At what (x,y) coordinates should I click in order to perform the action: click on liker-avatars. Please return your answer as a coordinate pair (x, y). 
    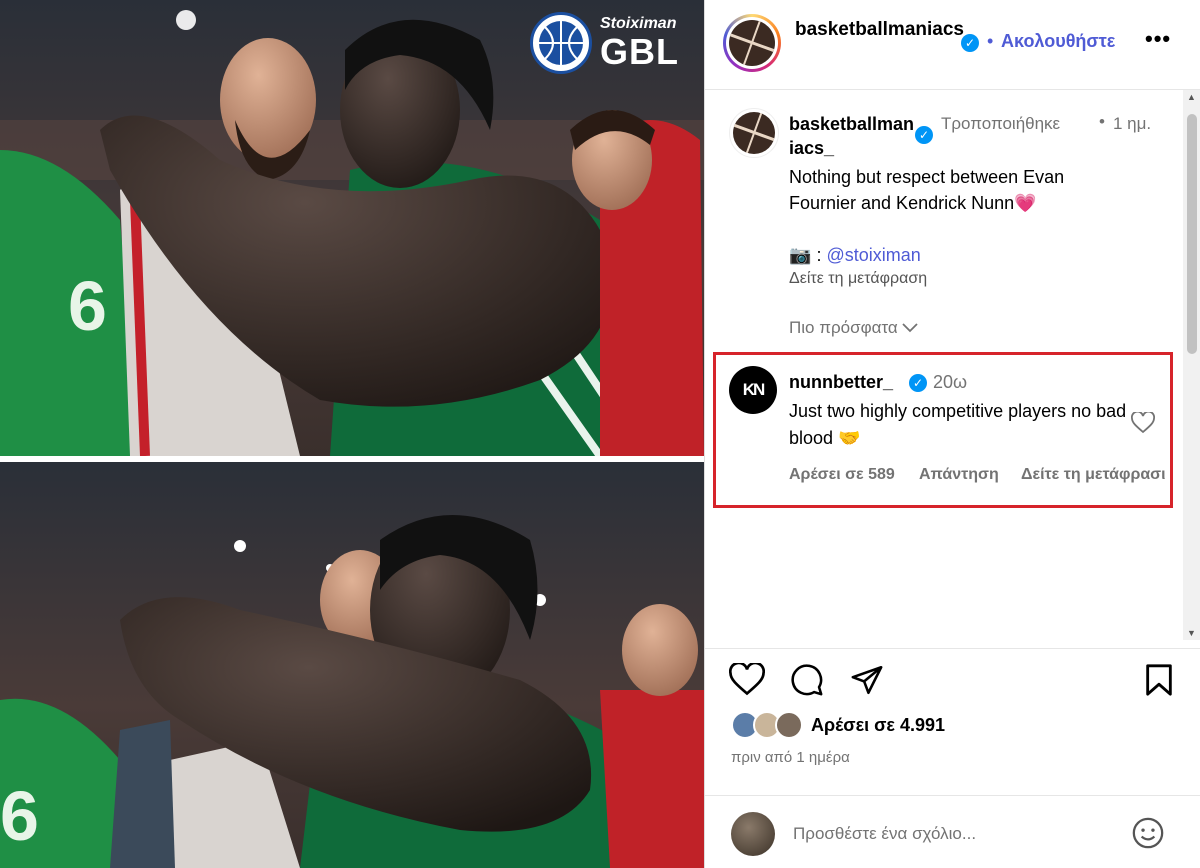
    Looking at the image, I should click on (769, 726).